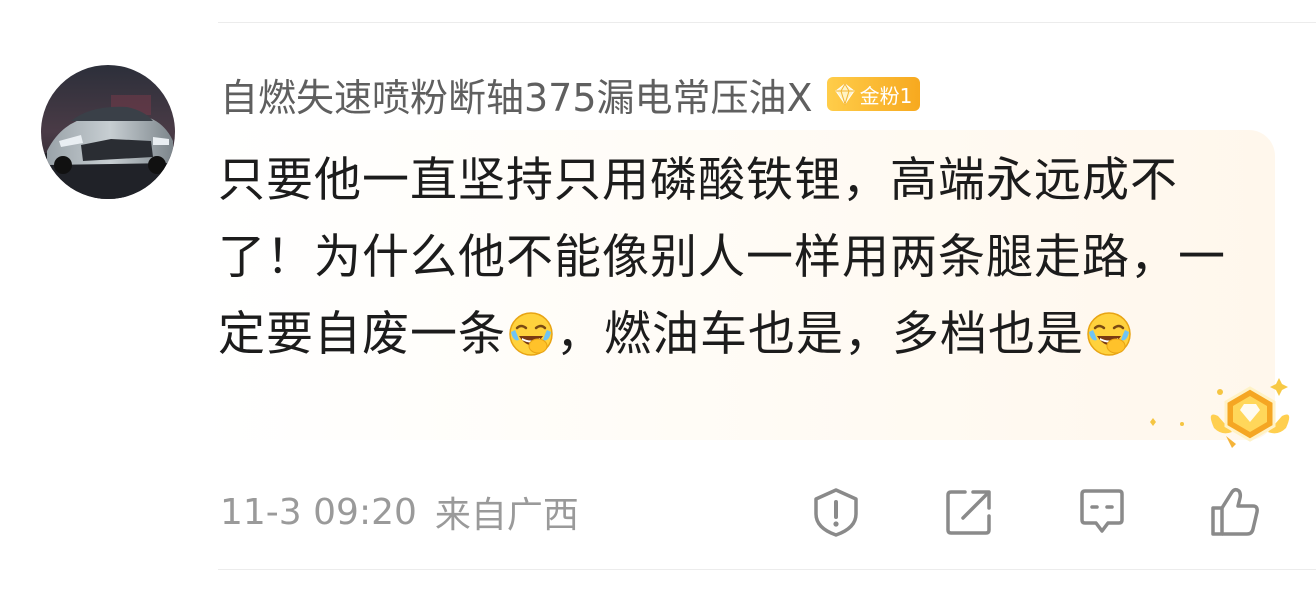 This screenshot has width=1316, height=598. What do you see at coordinates (886, 95) in the screenshot?
I see `fan-badge-label: 金粉1` at bounding box center [886, 95].